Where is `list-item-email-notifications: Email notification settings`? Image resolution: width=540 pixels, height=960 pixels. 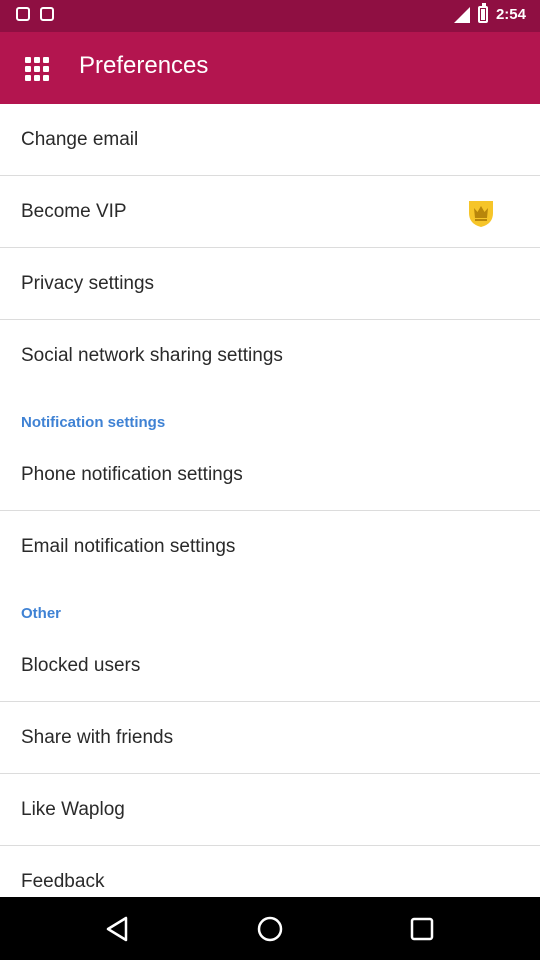
list-item-email-notifications: Email notification settings is located at coordinates (270, 547).